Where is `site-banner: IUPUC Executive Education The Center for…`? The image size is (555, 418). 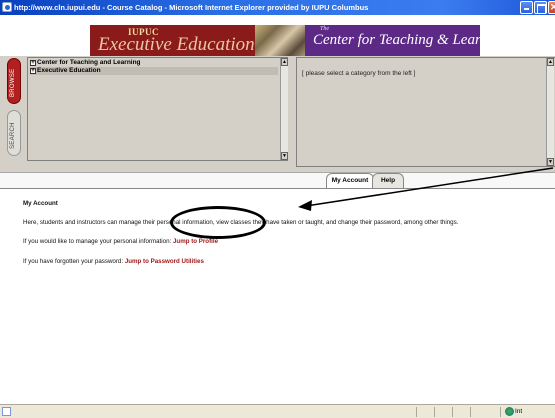 site-banner: IUPUC Executive Education The Center for… is located at coordinates (277, 35).